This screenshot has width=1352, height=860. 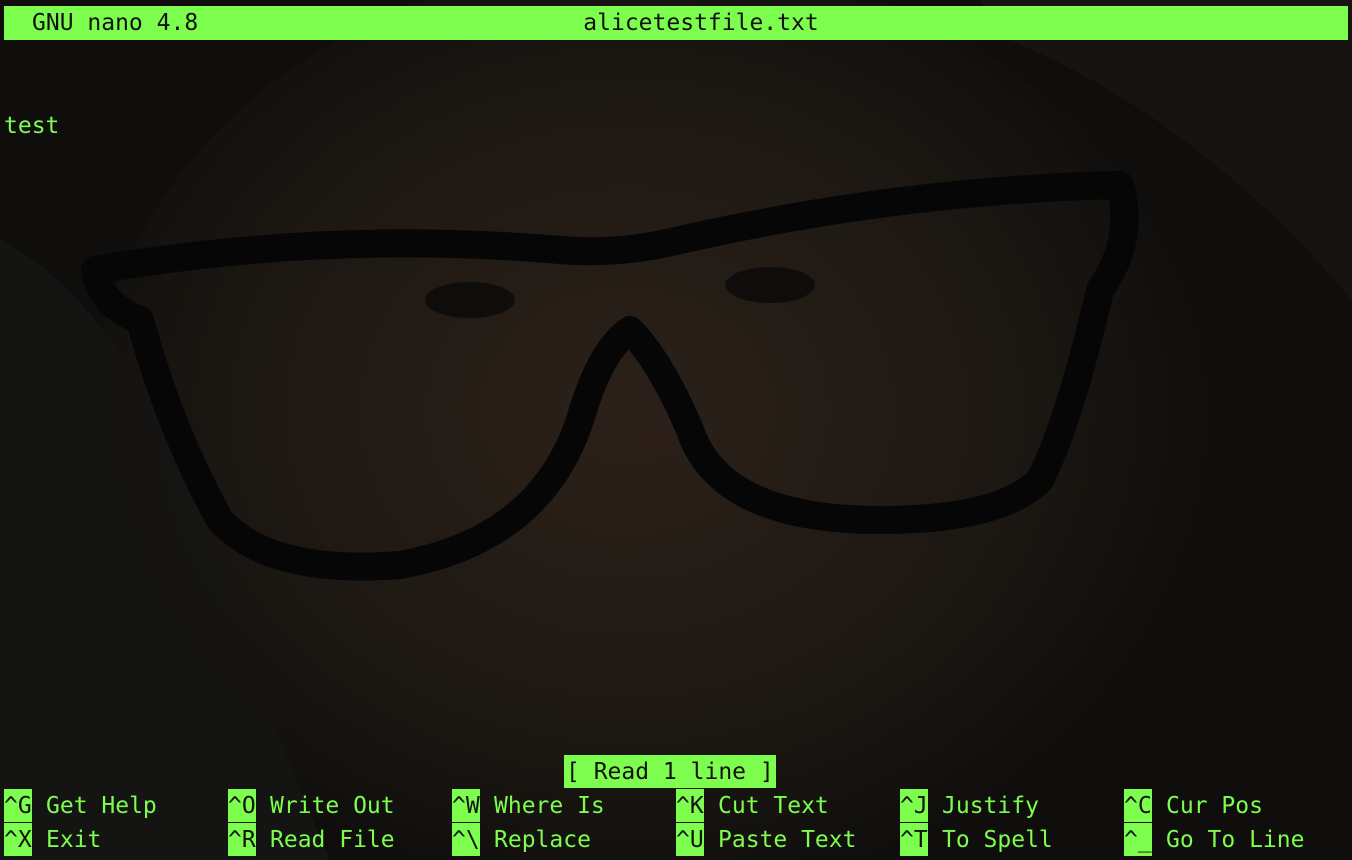 What do you see at coordinates (332, 840) in the screenshot?
I see `shortcut-label: Read File` at bounding box center [332, 840].